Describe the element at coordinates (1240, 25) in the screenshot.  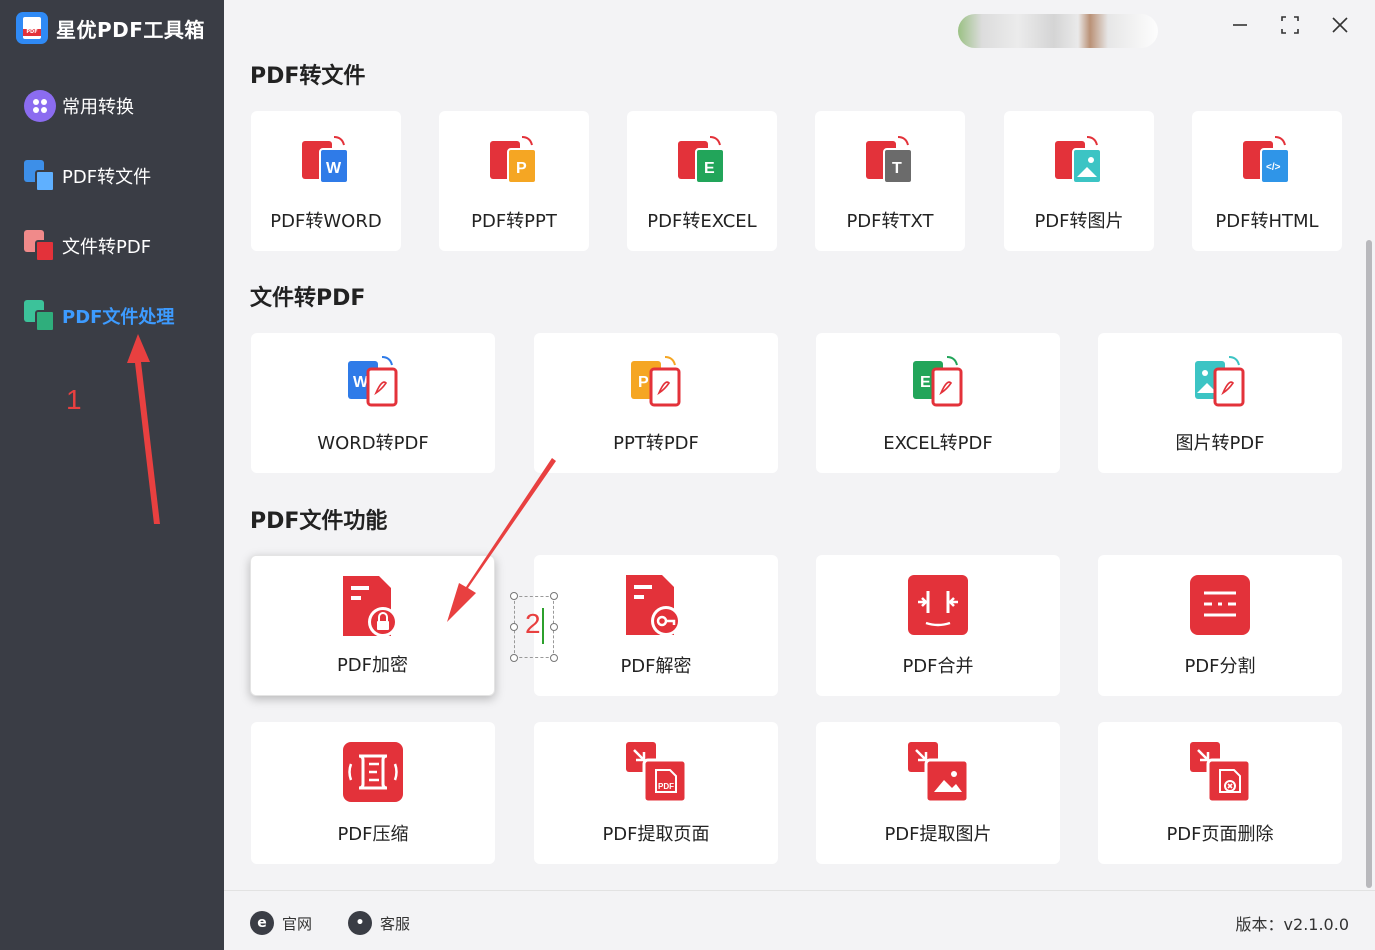
I see `minimize-icon` at that location.